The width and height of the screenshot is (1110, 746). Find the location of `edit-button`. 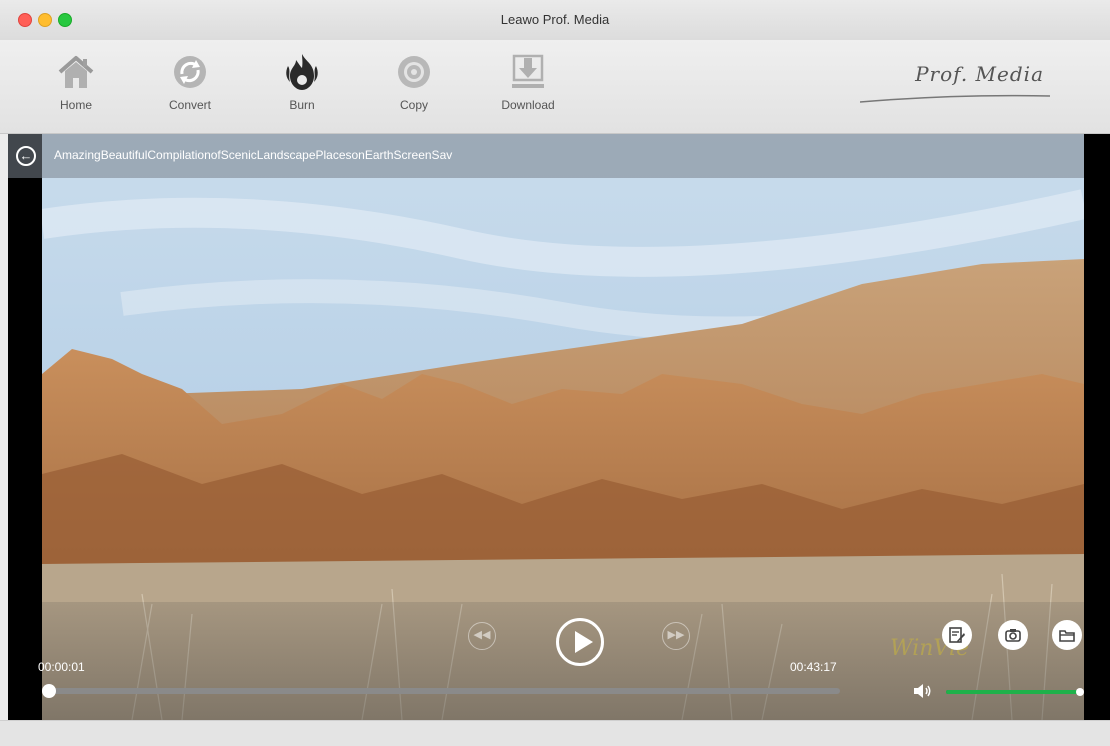

edit-button is located at coordinates (957, 635).